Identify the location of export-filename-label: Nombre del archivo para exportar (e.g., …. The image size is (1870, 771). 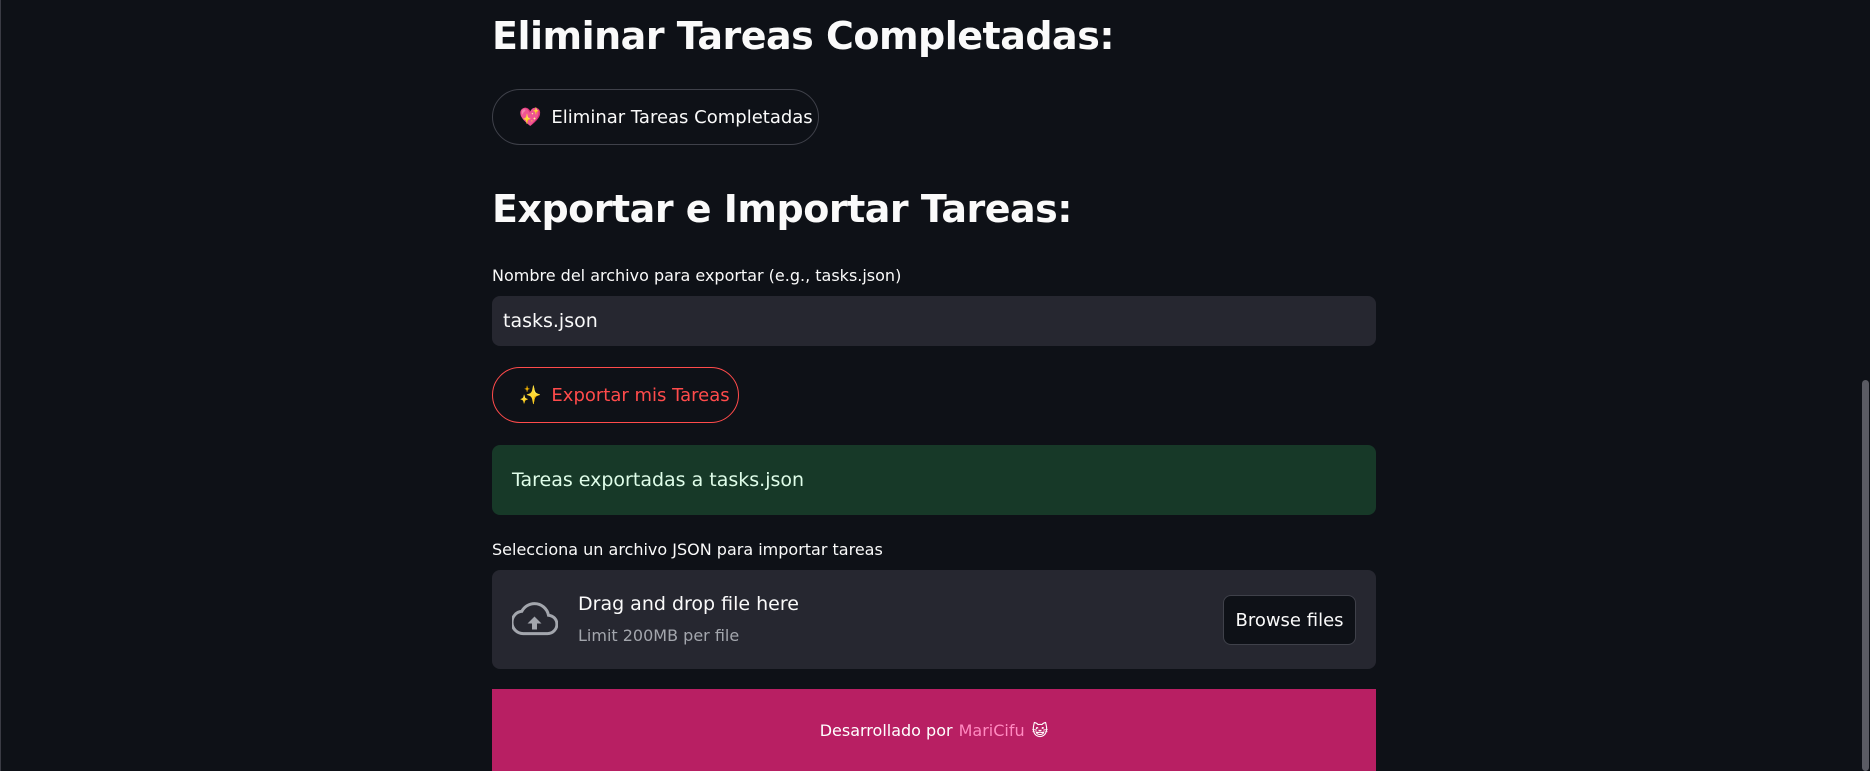
(697, 275).